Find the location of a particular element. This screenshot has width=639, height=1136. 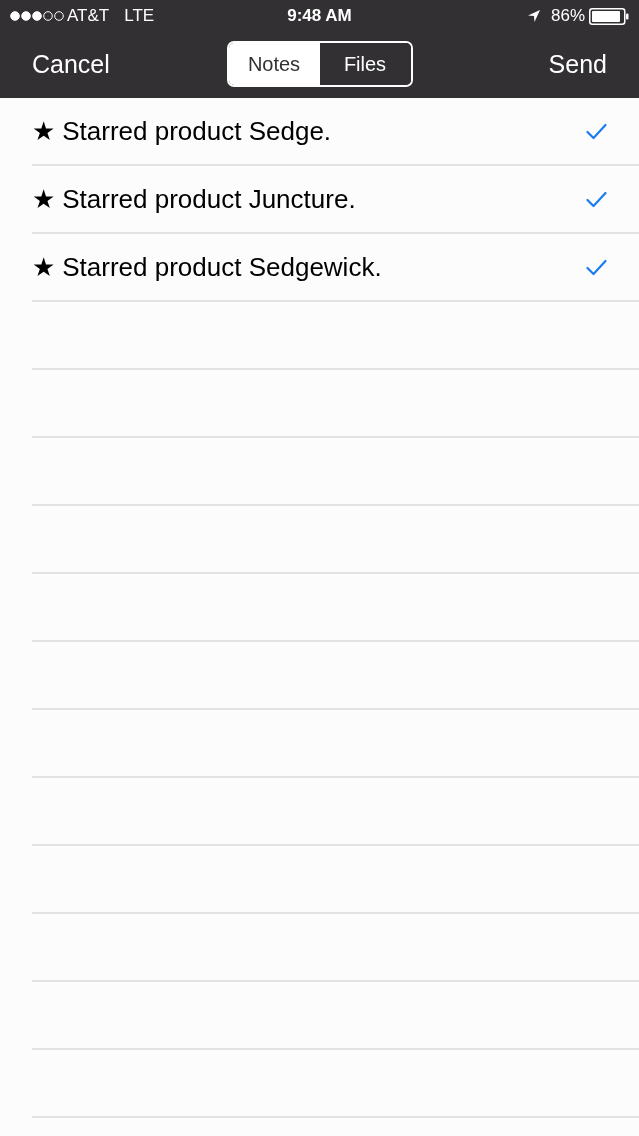

battery-icon is located at coordinates (609, 16).